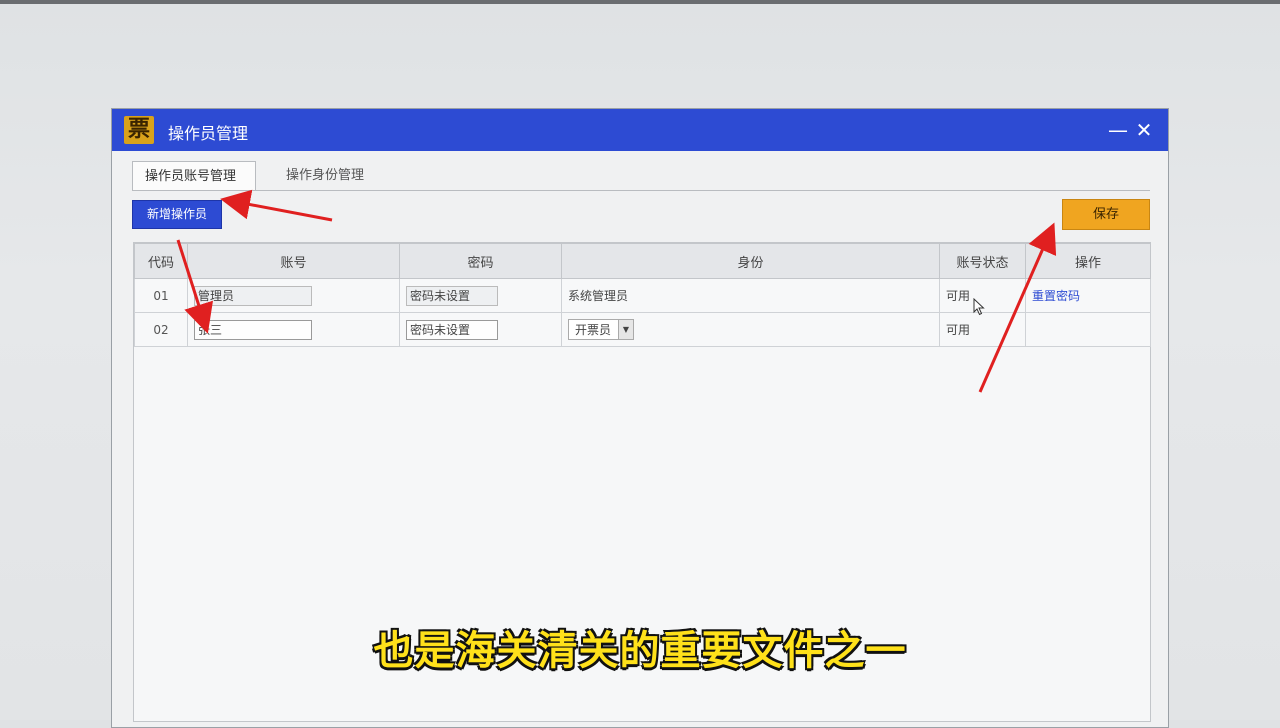  What do you see at coordinates (979, 307) in the screenshot?
I see `mouse-cursor-icon` at bounding box center [979, 307].